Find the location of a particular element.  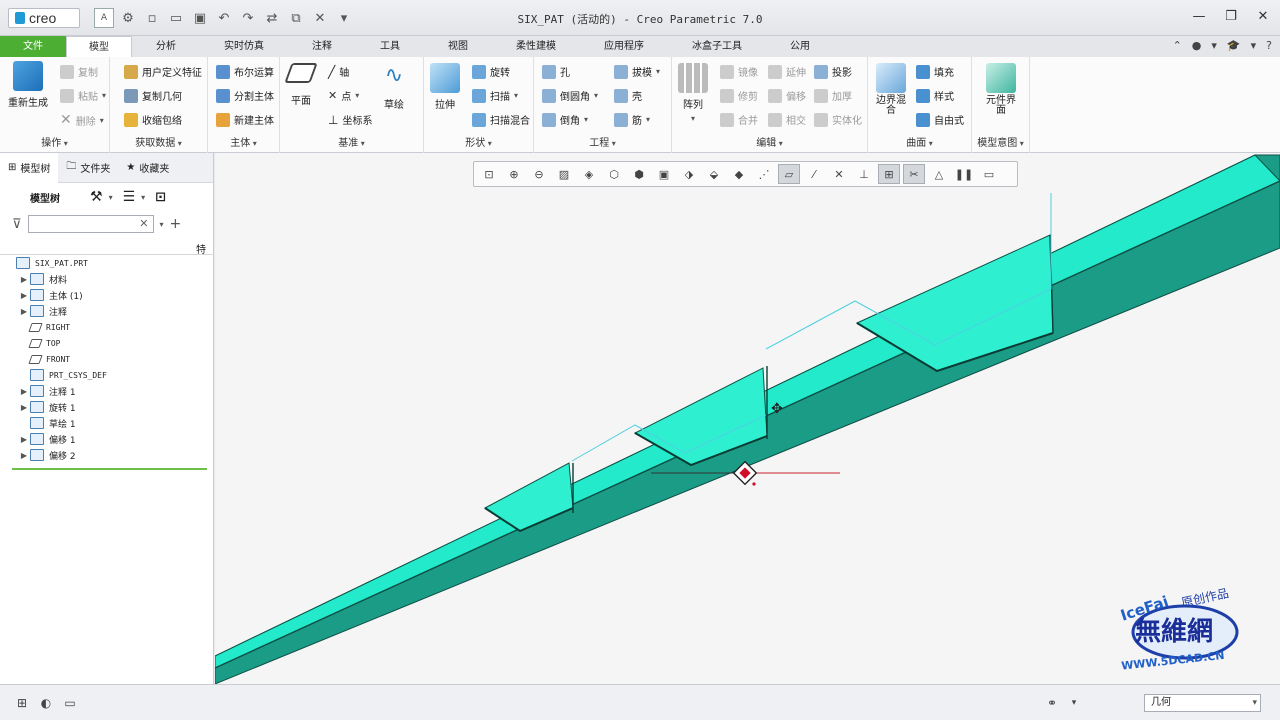

view-manager-icon: ⬢ is located at coordinates (639, 174).